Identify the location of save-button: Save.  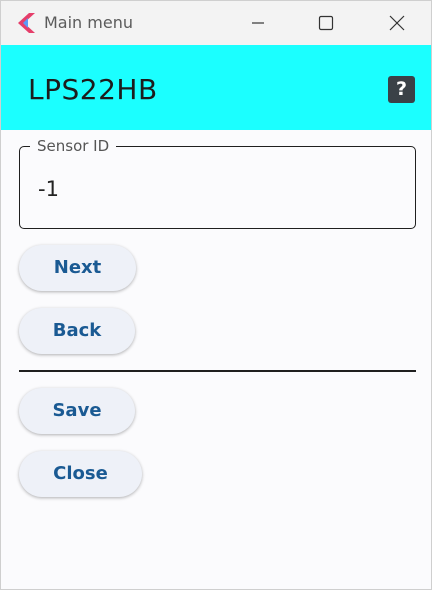
(77, 411).